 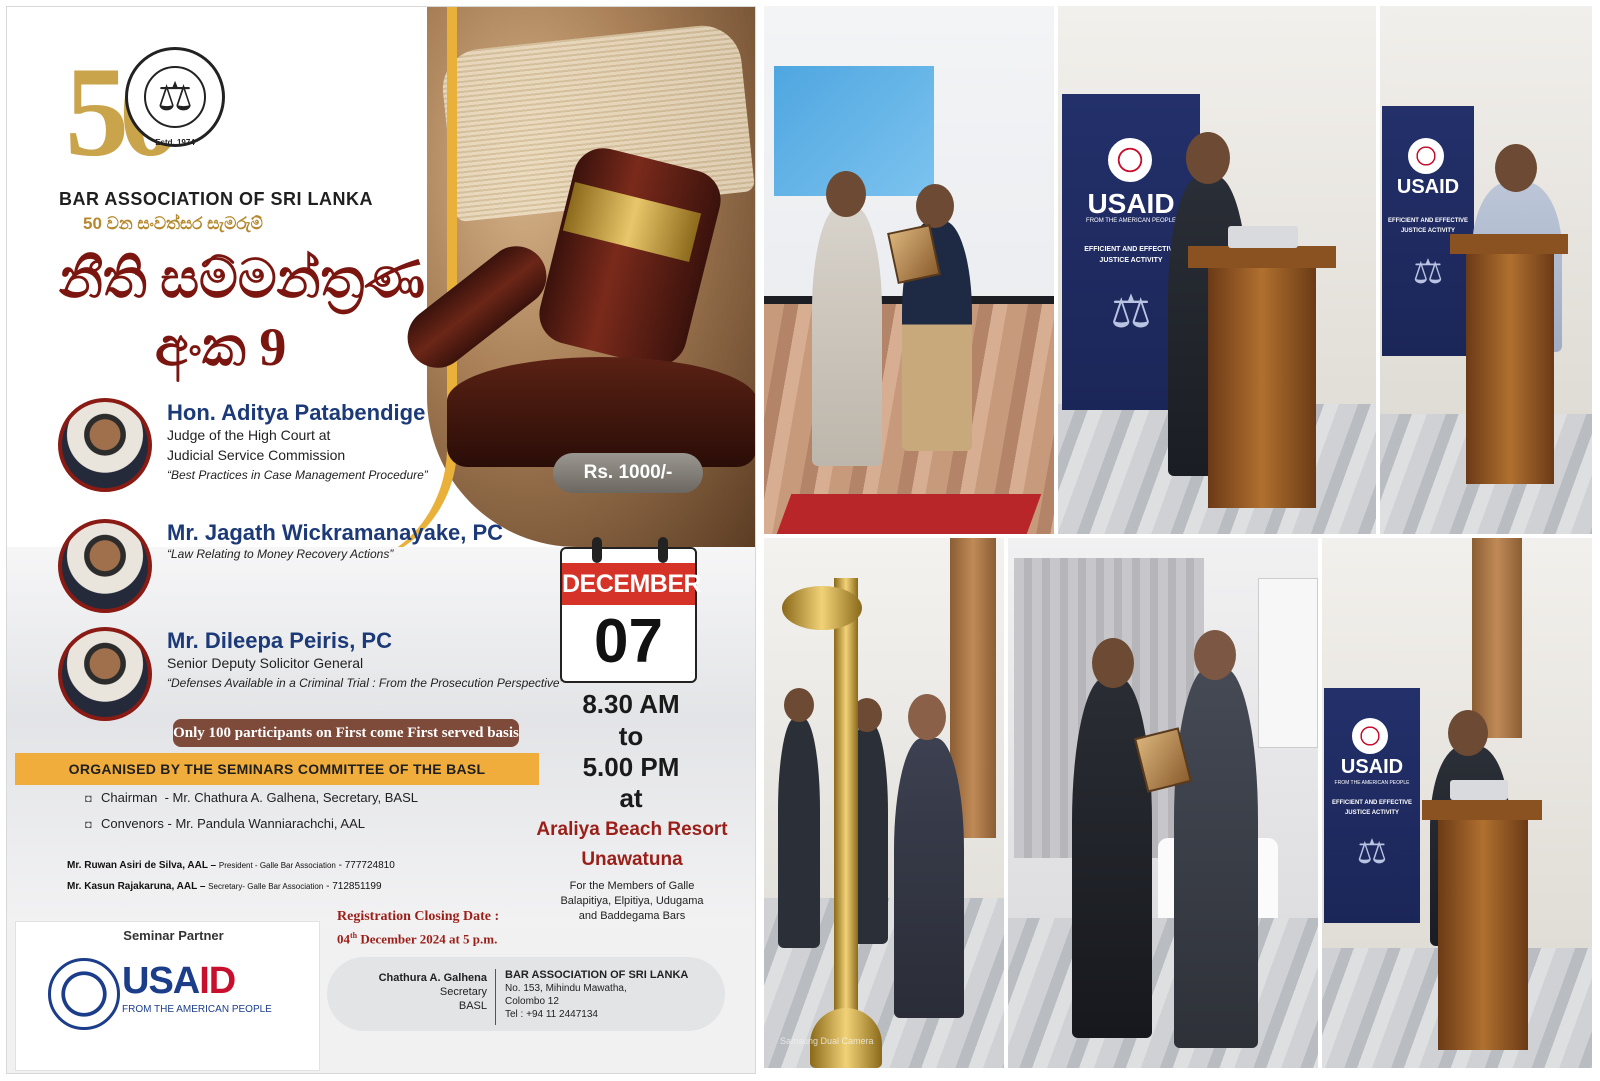 What do you see at coordinates (632, 584) in the screenshot?
I see `calendar-month: DECEMBER` at bounding box center [632, 584].